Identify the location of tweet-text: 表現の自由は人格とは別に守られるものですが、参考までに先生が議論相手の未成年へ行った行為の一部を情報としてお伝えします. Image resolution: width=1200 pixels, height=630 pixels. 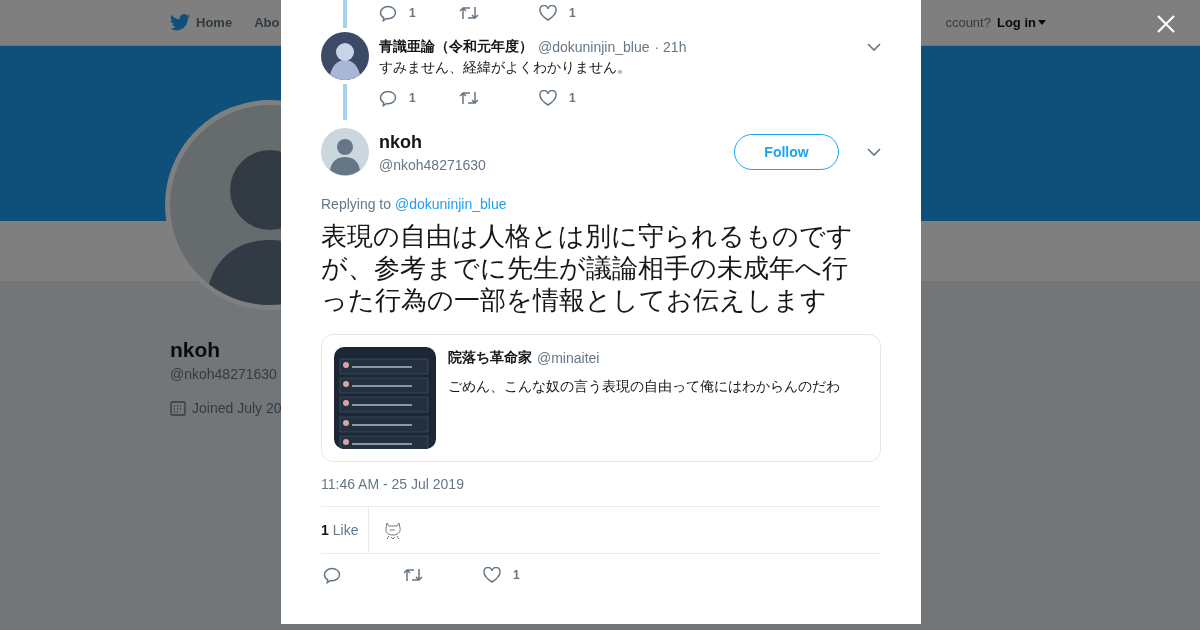
(587, 268).